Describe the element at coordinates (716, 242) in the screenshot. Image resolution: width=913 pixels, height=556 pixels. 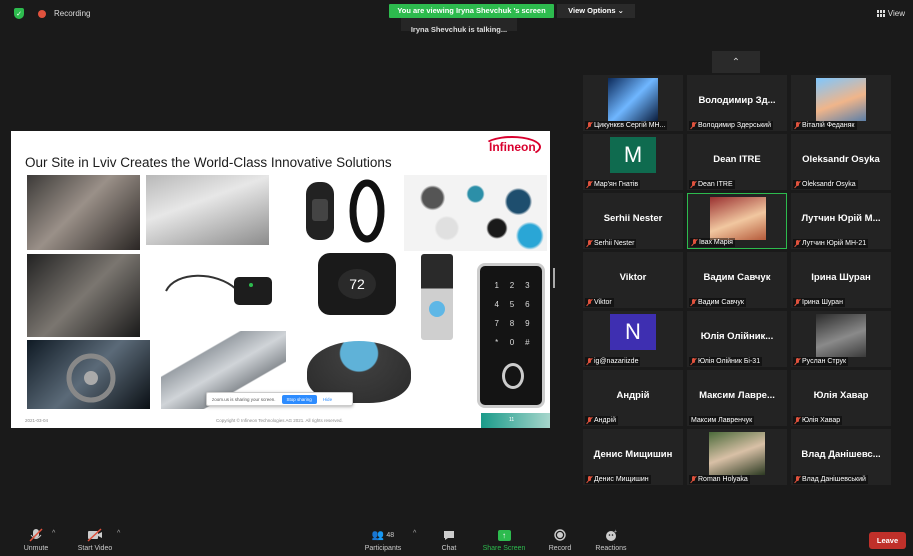
I see `participant-name: Івах Марія` at that location.